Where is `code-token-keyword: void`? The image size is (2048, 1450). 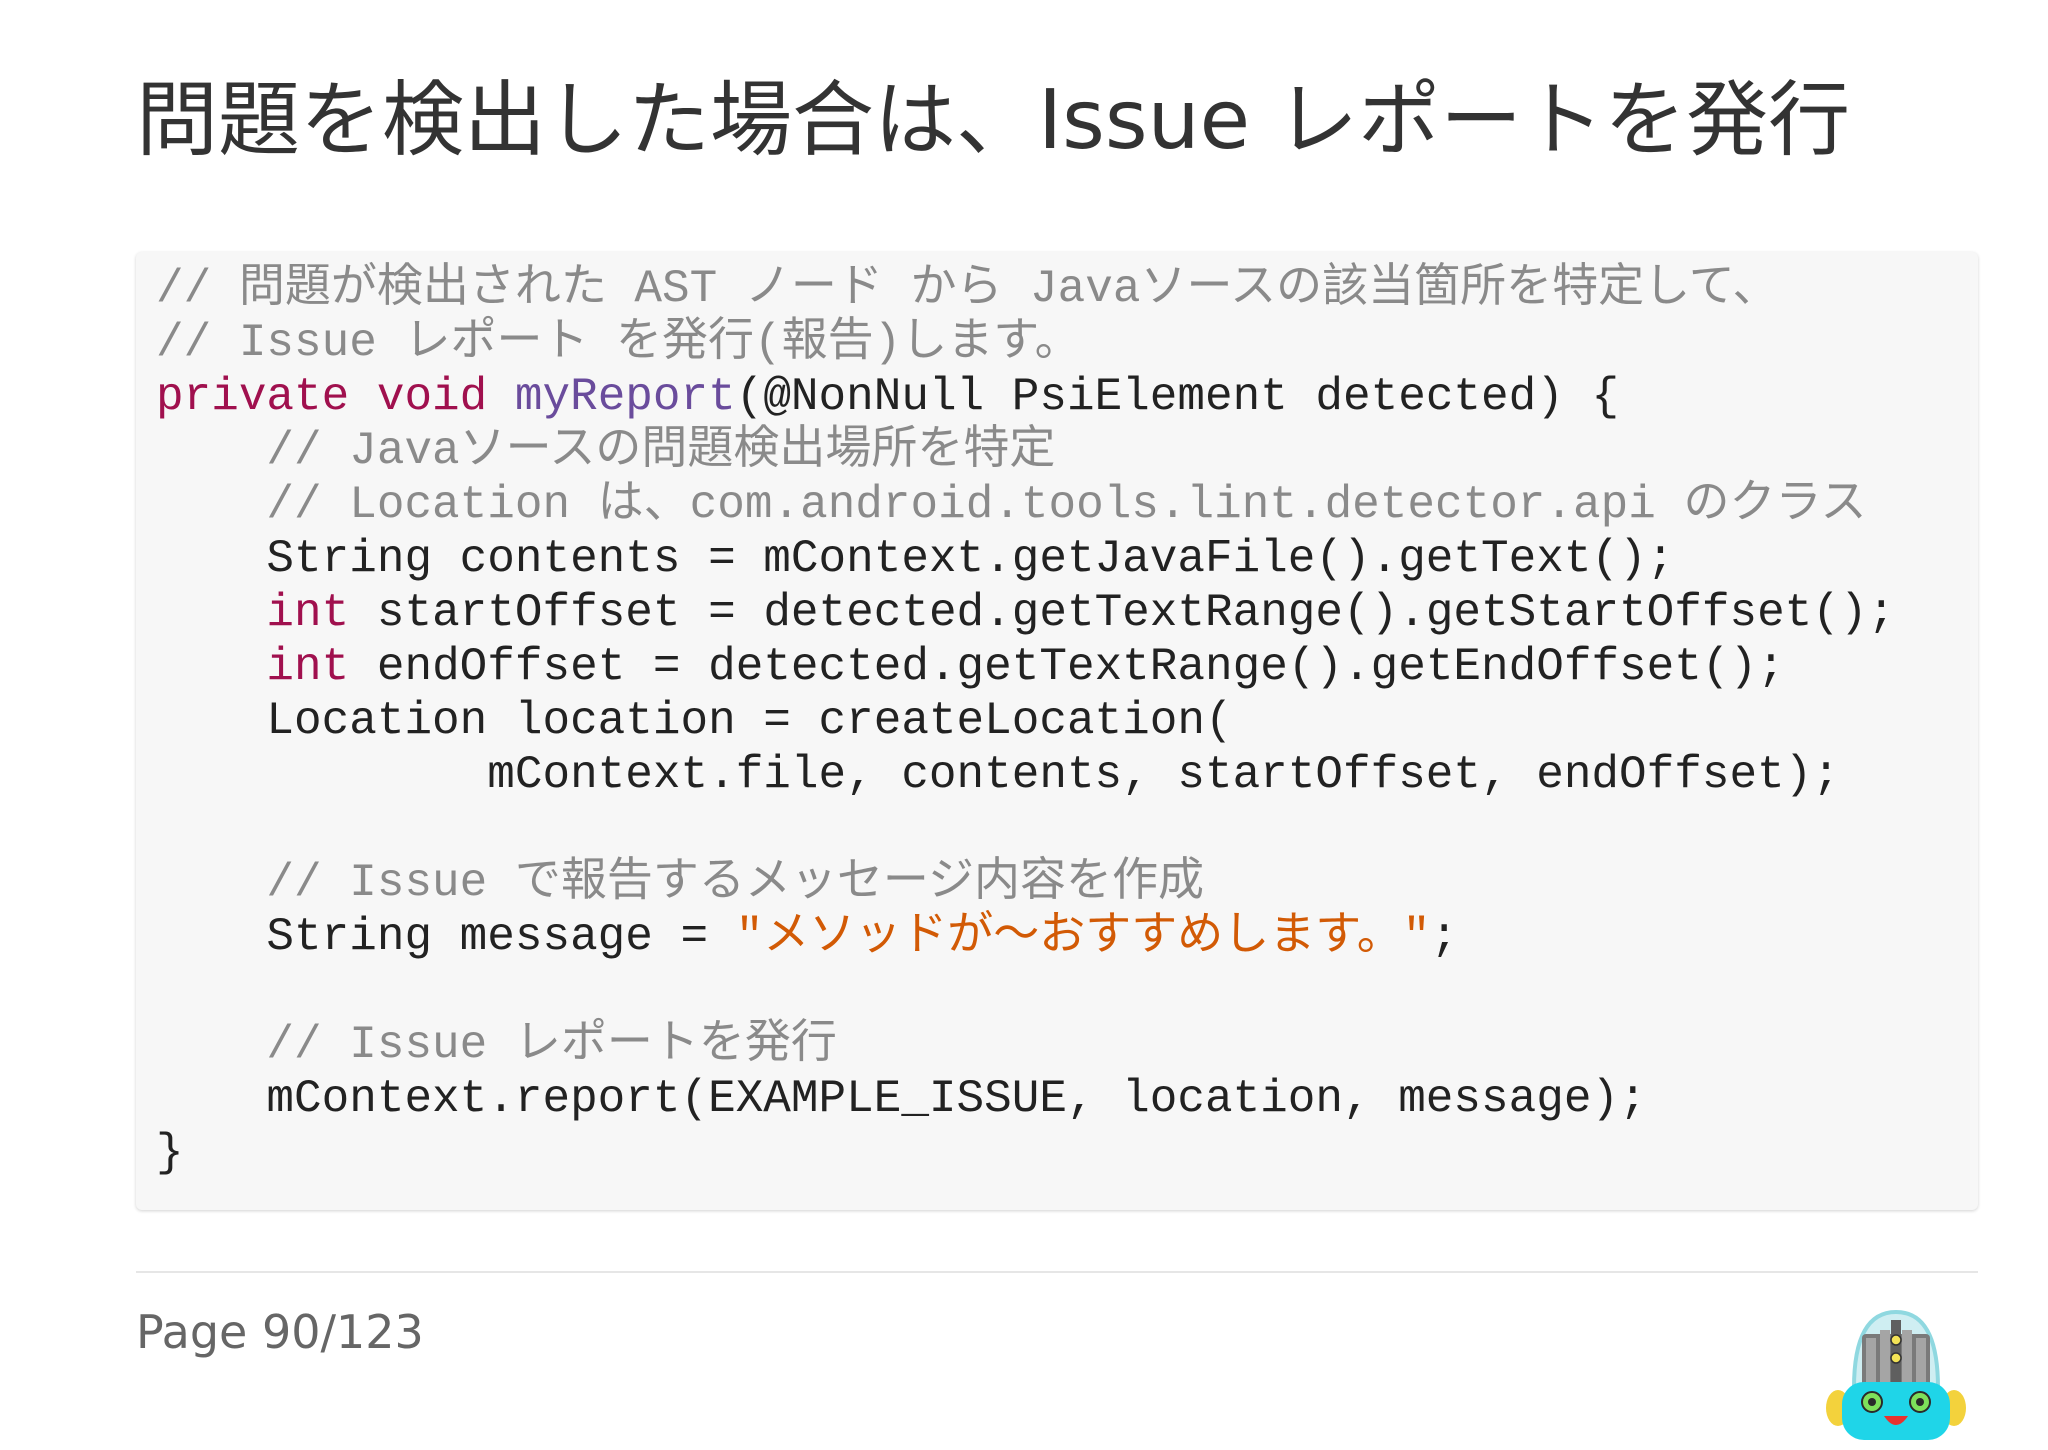
code-token-keyword: void is located at coordinates (432, 397).